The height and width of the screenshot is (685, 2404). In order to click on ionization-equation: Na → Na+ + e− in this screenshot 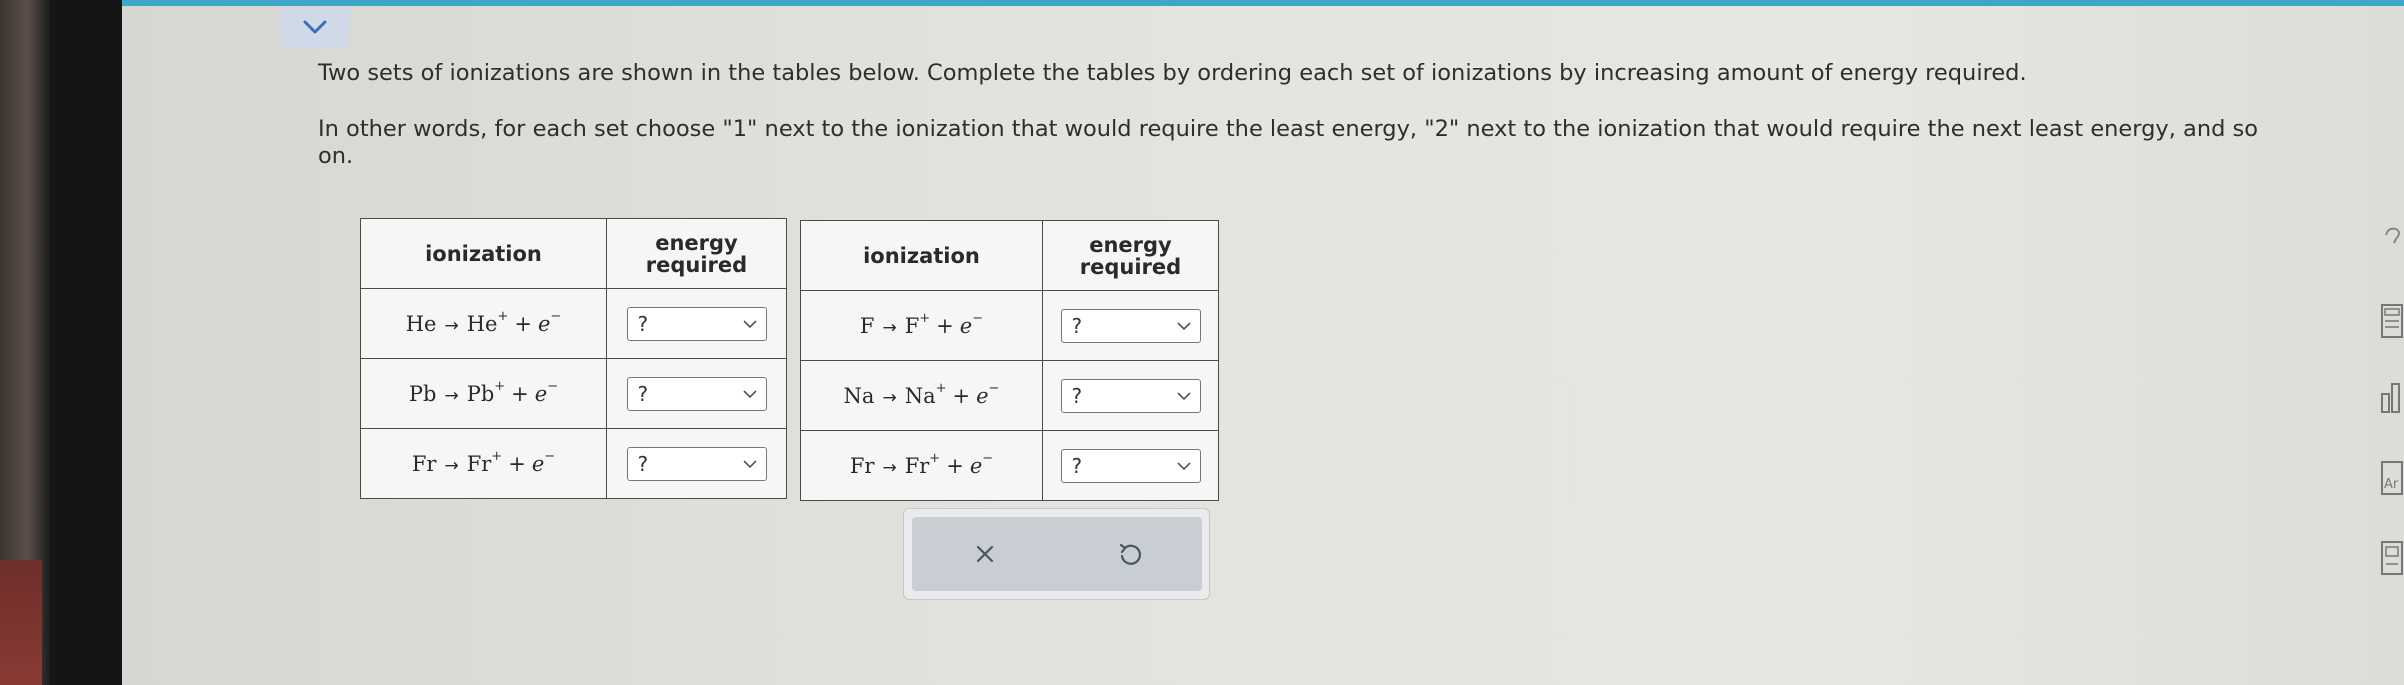, I will do `click(921, 394)`.